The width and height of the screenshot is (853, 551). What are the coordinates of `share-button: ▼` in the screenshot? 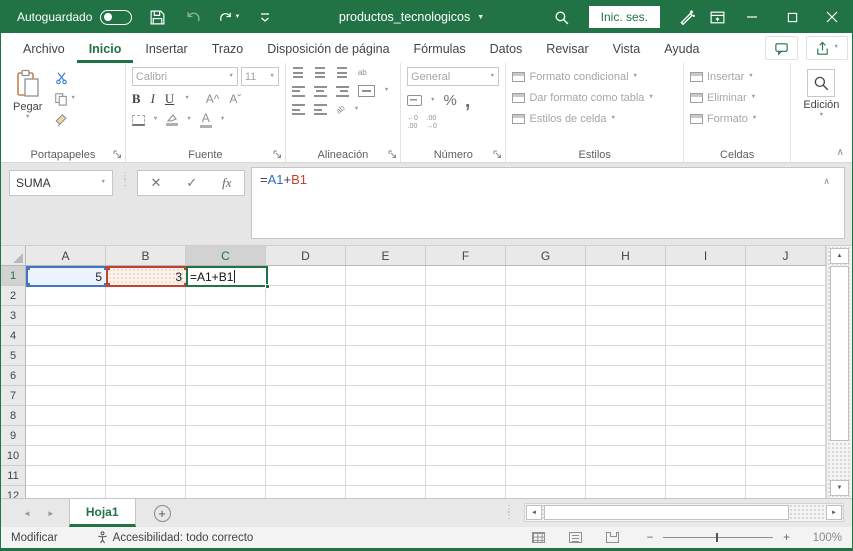 It's located at (826, 48).